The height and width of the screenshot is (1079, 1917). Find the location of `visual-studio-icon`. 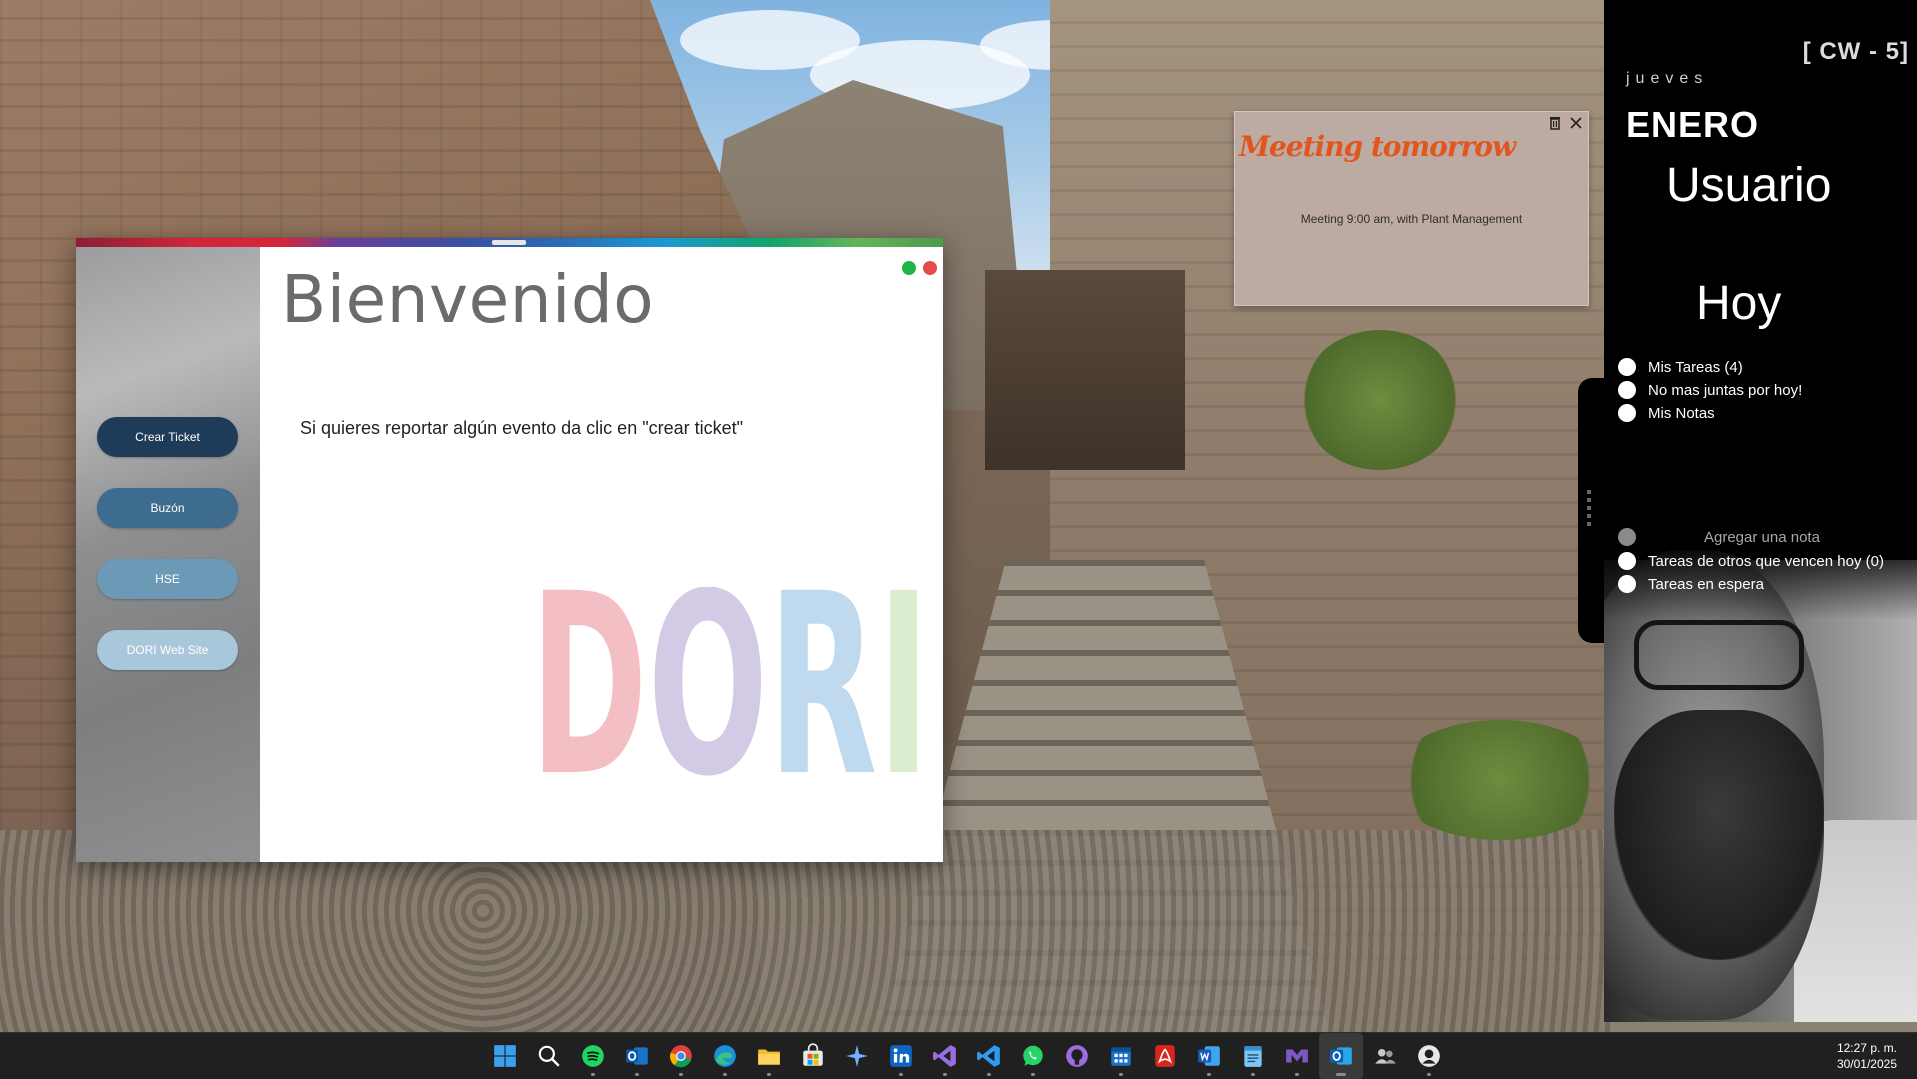

visual-studio-icon is located at coordinates (945, 1056).